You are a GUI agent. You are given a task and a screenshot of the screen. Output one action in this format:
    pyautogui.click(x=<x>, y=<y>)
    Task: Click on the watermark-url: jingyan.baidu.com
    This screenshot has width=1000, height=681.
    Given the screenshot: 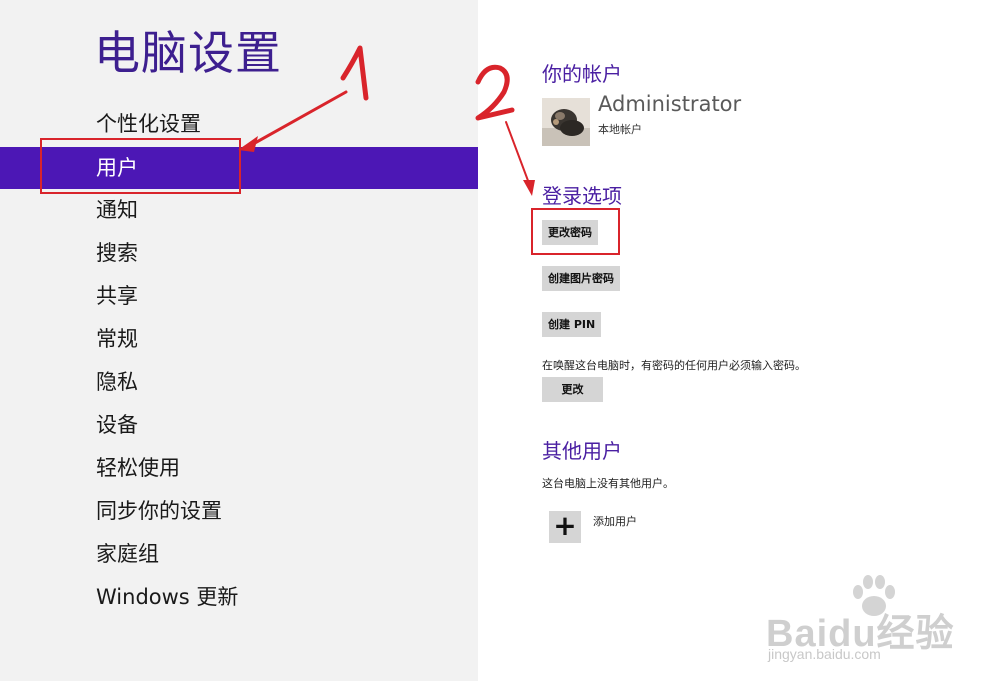 What is the action you would take?
    pyautogui.click(x=824, y=654)
    